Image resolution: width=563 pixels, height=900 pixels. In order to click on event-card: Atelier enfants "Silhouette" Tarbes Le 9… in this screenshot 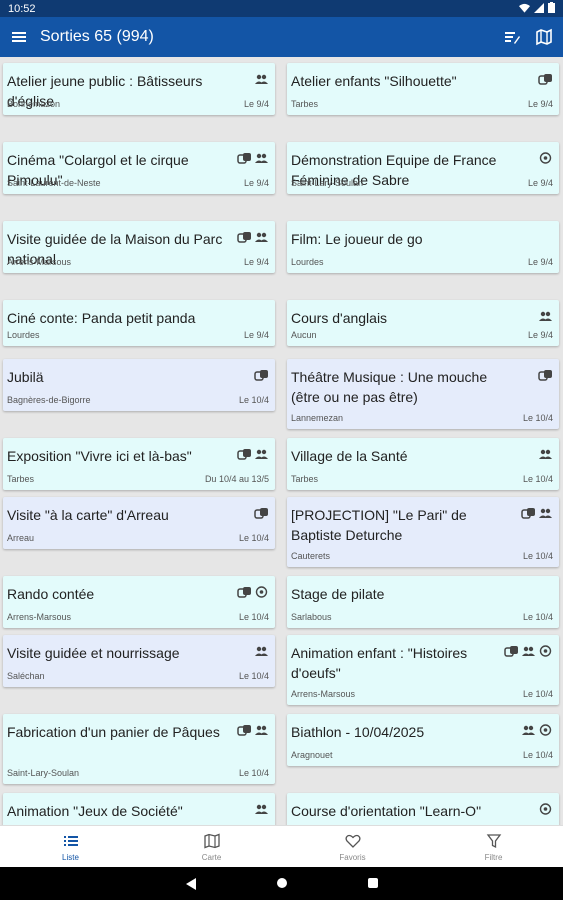, I will do `click(423, 89)`.